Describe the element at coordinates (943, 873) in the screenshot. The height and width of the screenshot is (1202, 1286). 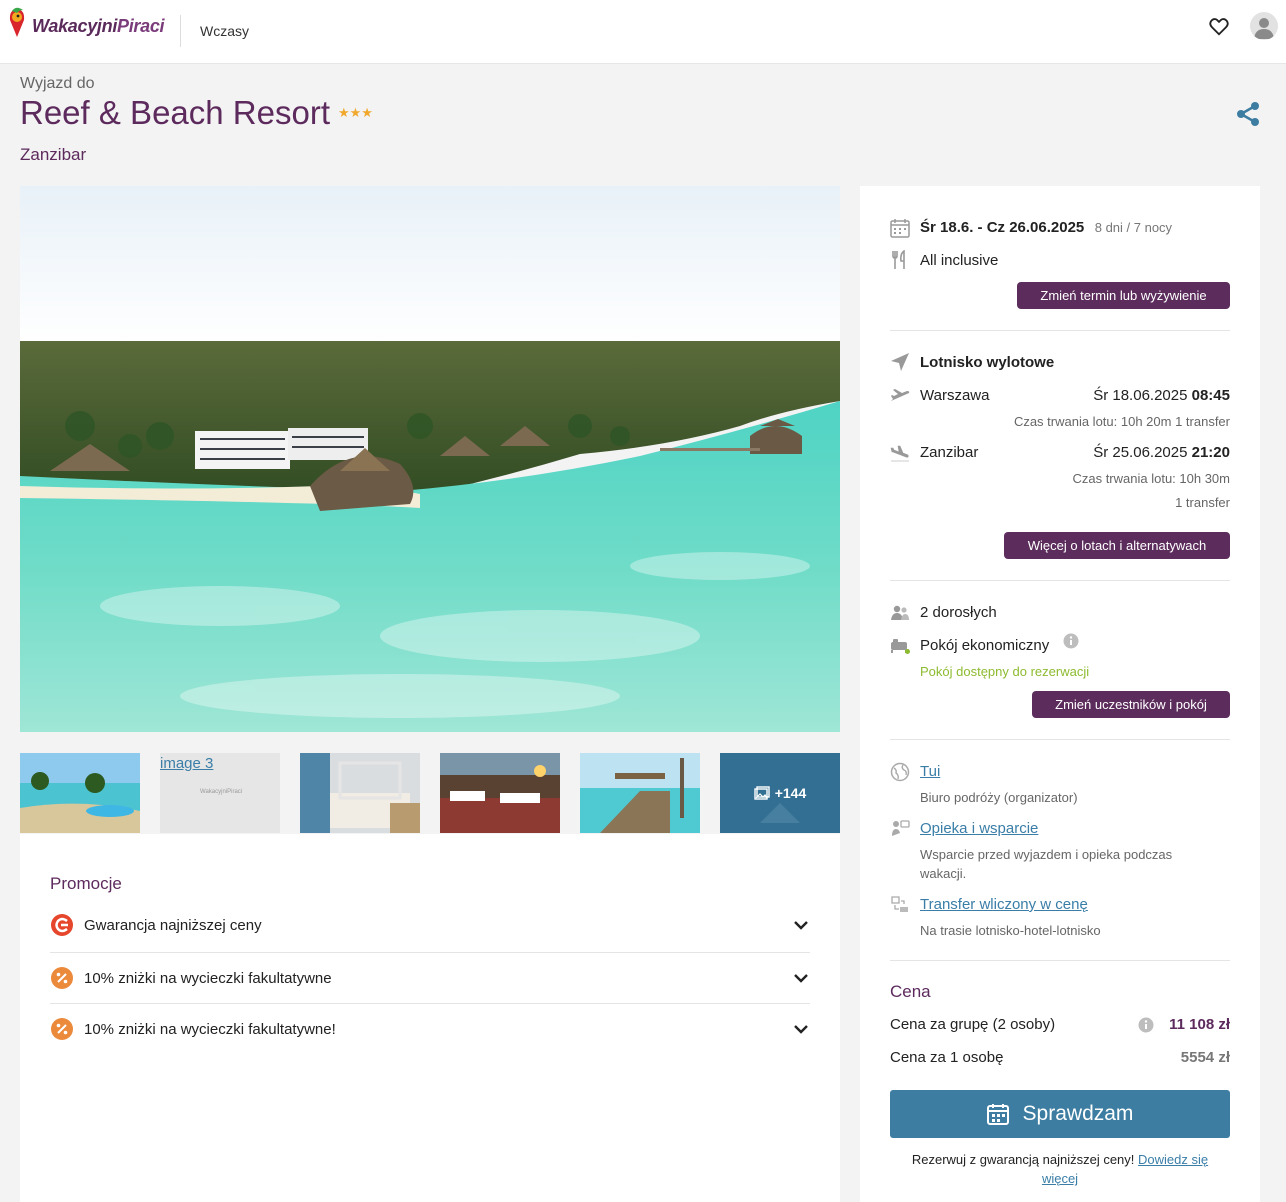
I see `support-description-2: wakacji.` at that location.